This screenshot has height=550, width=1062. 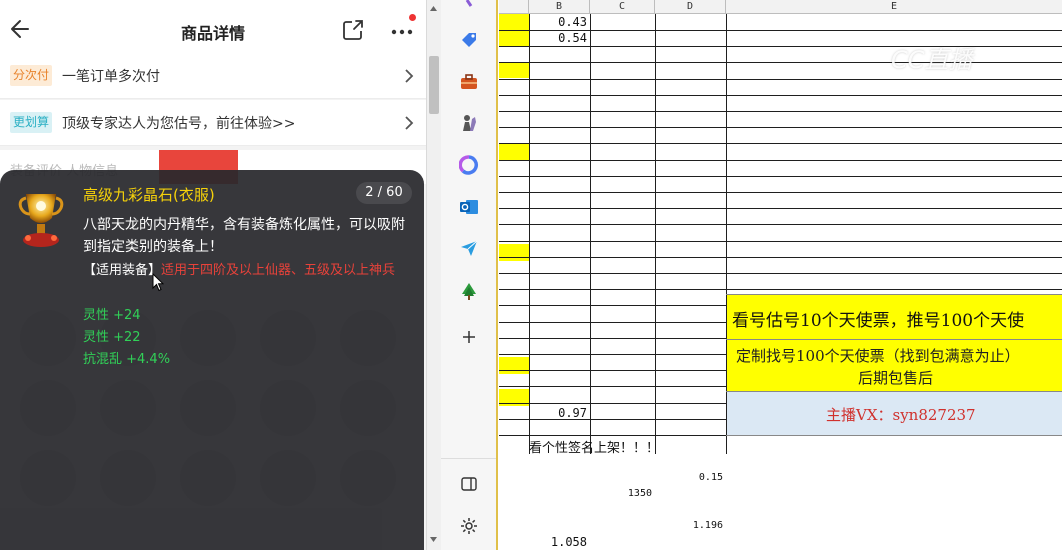 What do you see at coordinates (558, 38) in the screenshot?
I see `cell-value: 0.54` at bounding box center [558, 38].